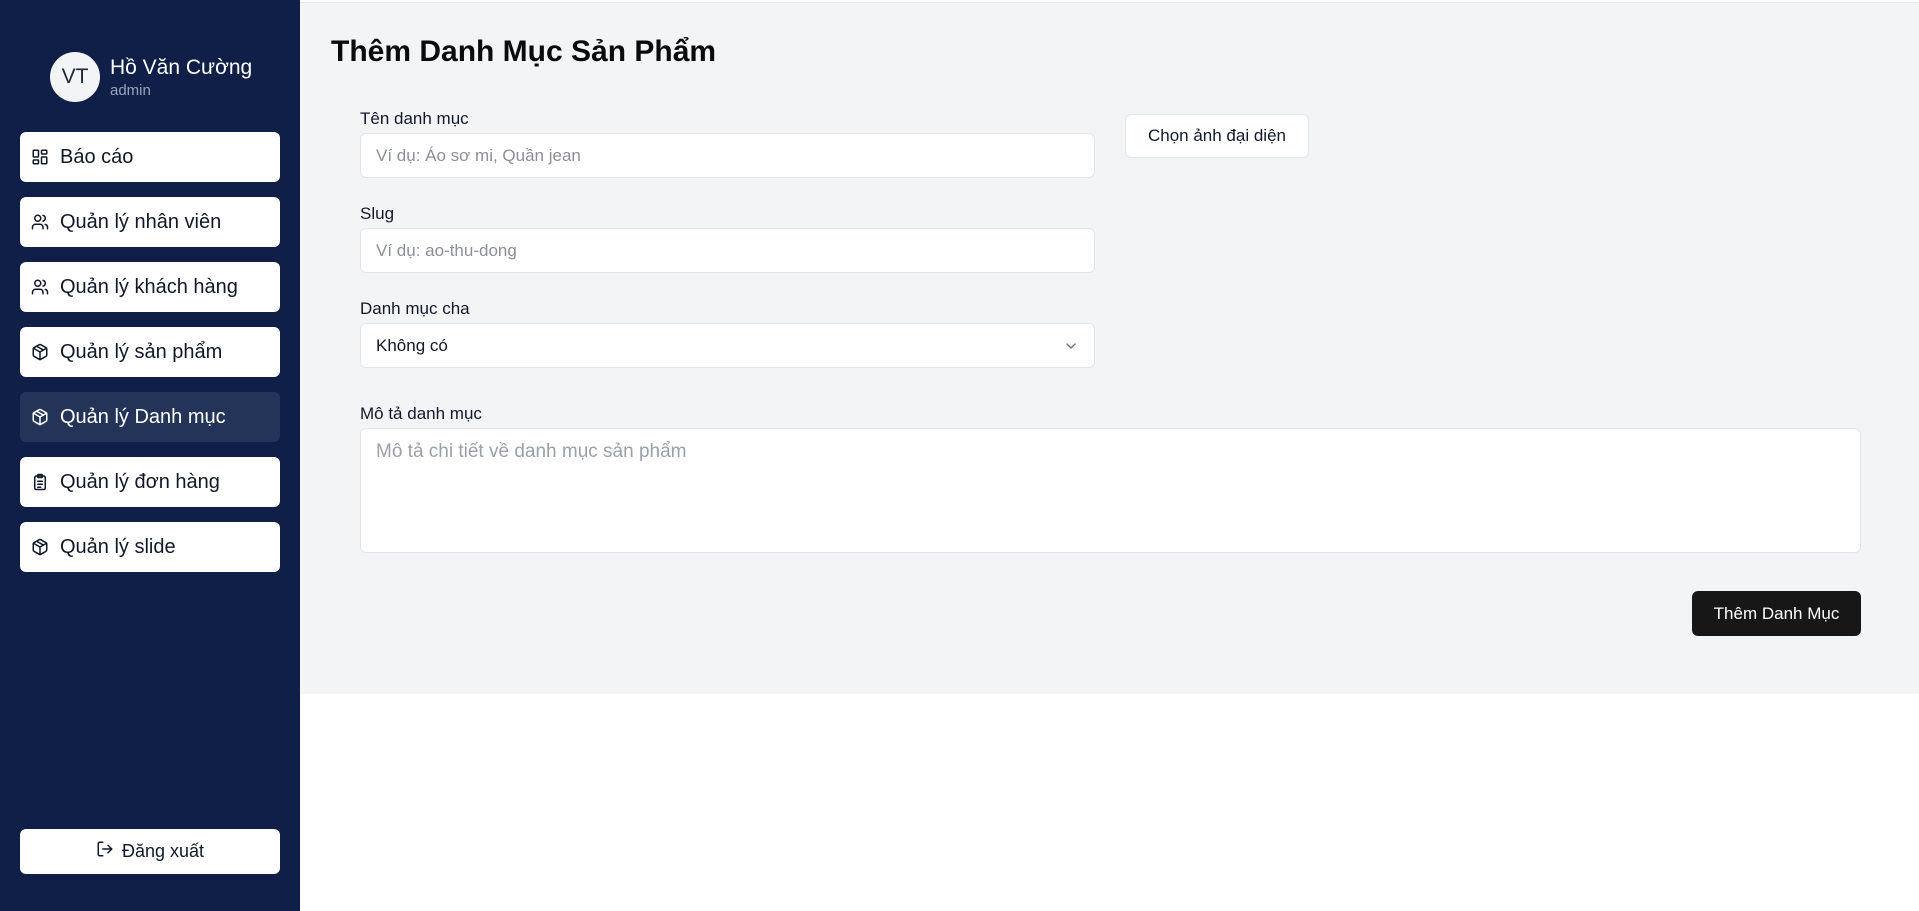 The image size is (1919, 911). I want to click on sidebar-item-label: Quản lý khách hàng, so click(149, 286).